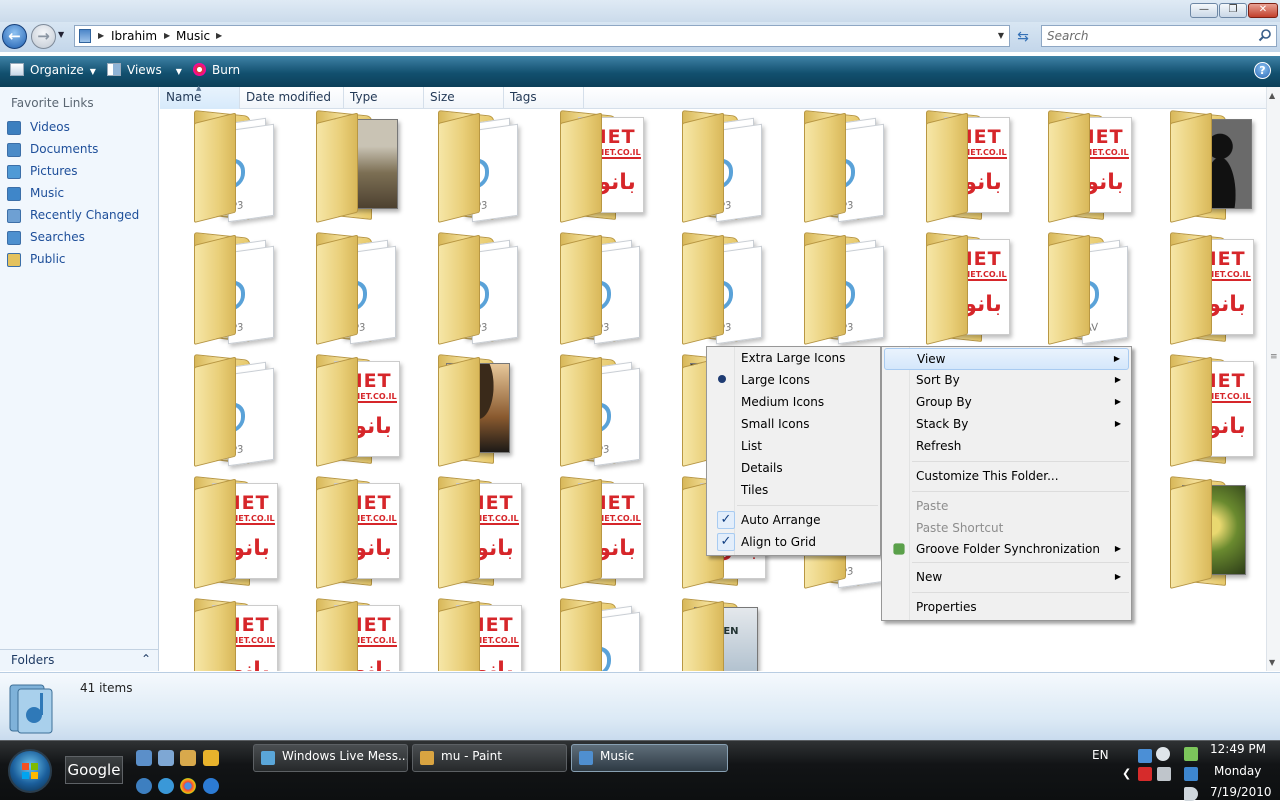  What do you see at coordinates (464, 98) in the screenshot?
I see `column-size: Size` at bounding box center [464, 98].